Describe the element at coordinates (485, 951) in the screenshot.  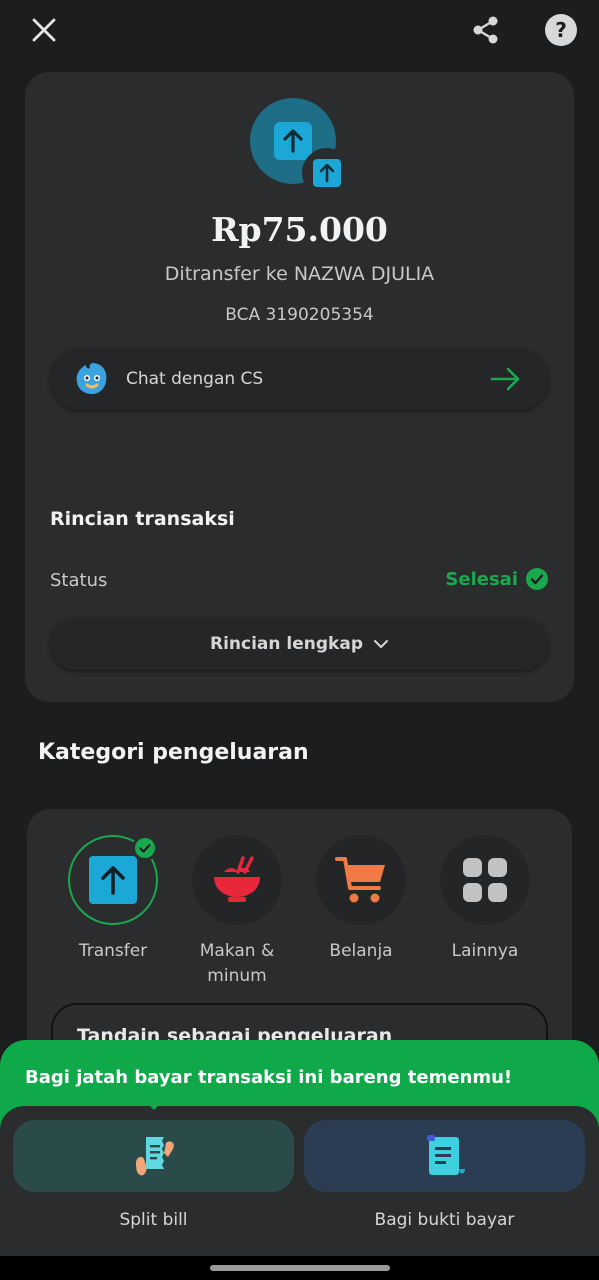
I see `category-label: Lainnya` at that location.